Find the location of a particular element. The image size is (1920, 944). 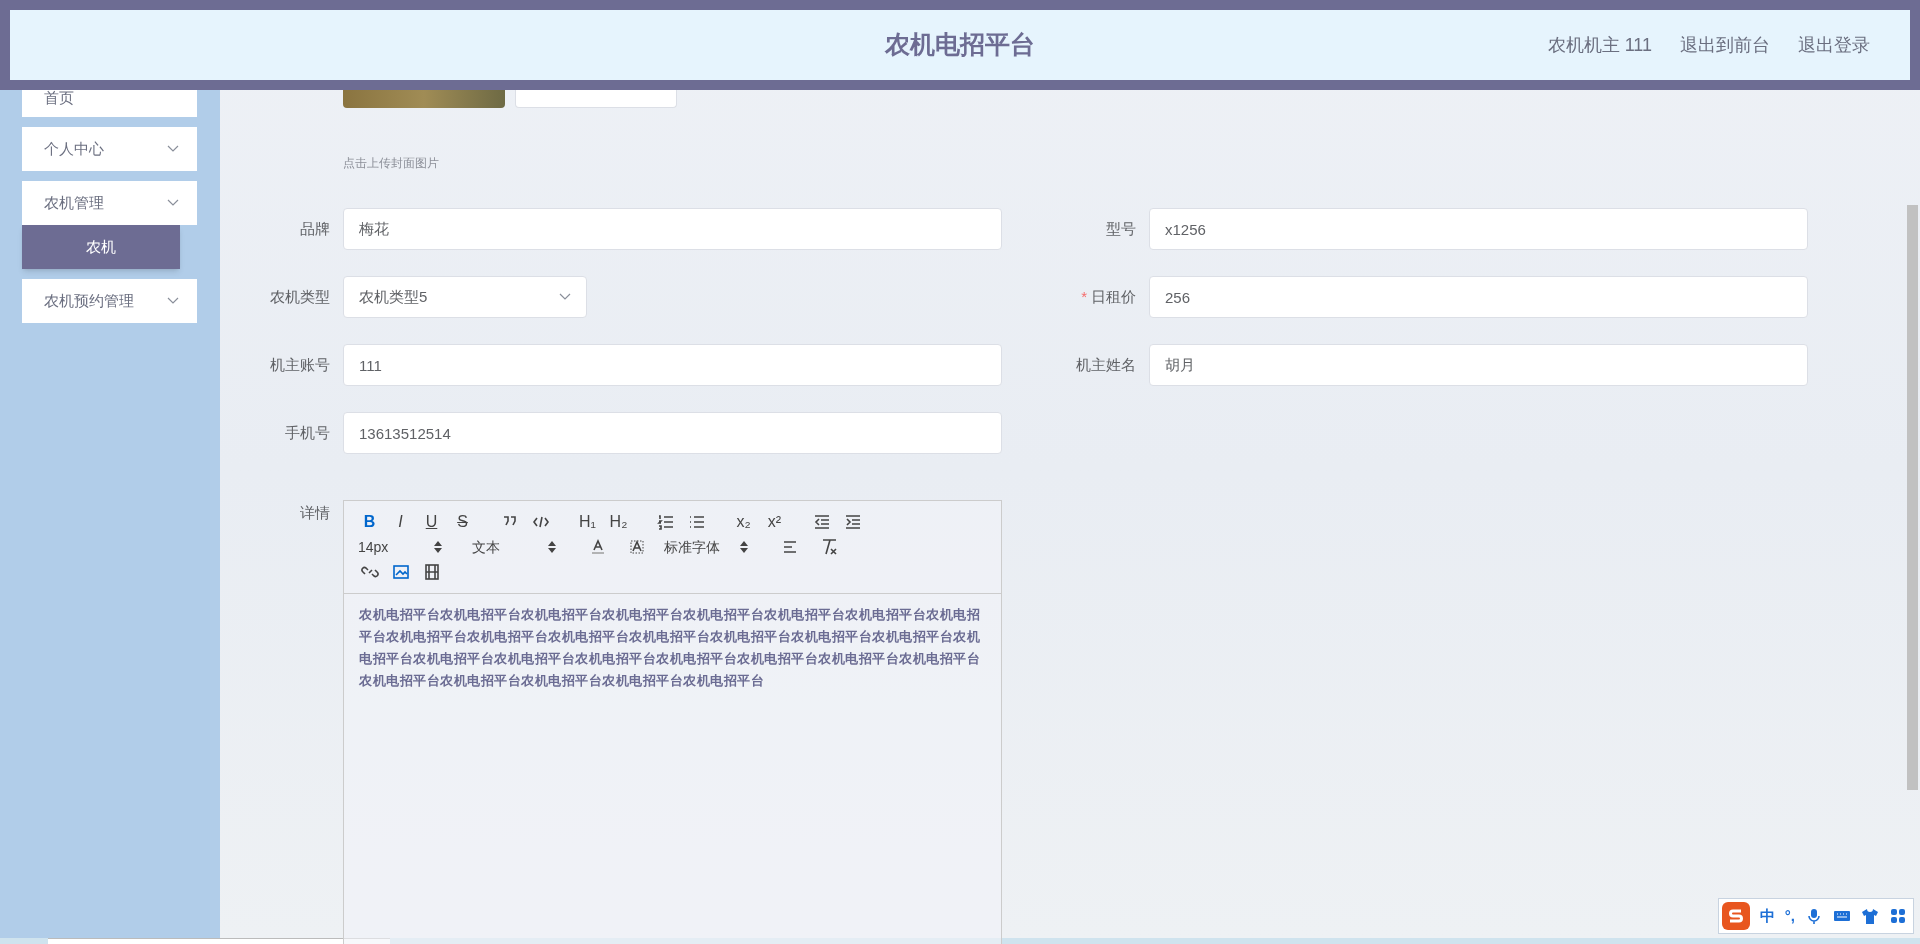

ime-mode-label: 中 is located at coordinates (1767, 916).